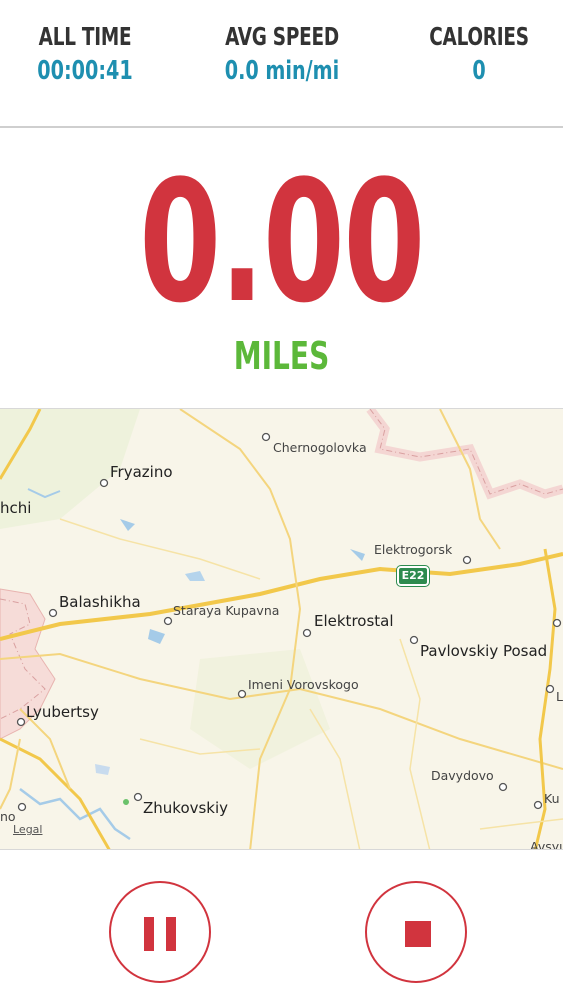  What do you see at coordinates (16, 508) in the screenshot?
I see `map-place-label: hchi` at bounding box center [16, 508].